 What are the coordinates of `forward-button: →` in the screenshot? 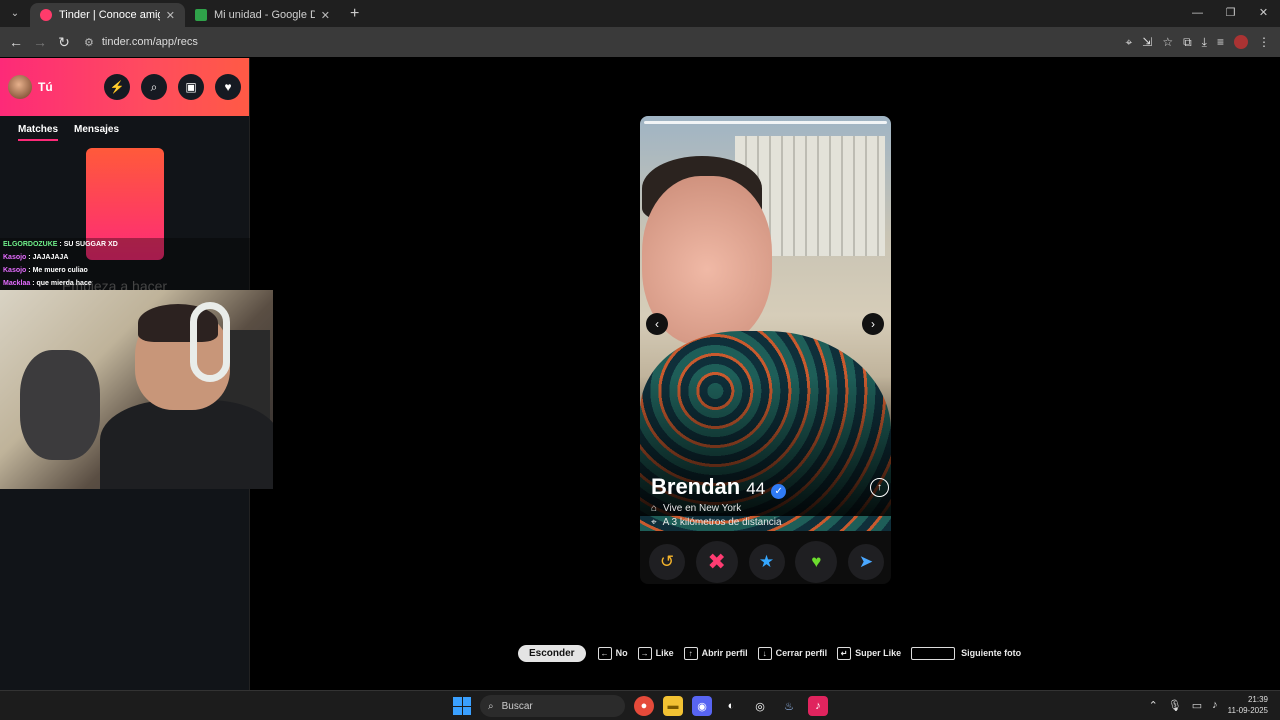 It's located at (40, 42).